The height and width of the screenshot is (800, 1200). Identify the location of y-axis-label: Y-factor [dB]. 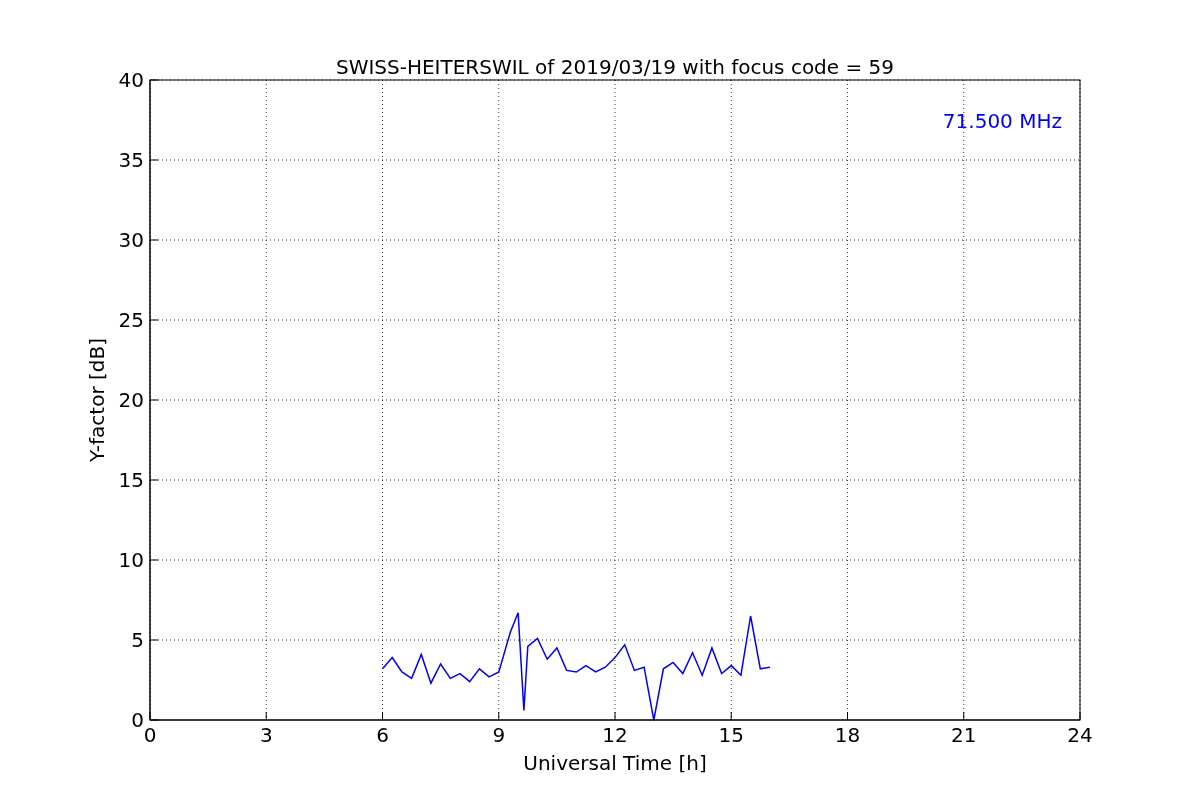
(97, 400).